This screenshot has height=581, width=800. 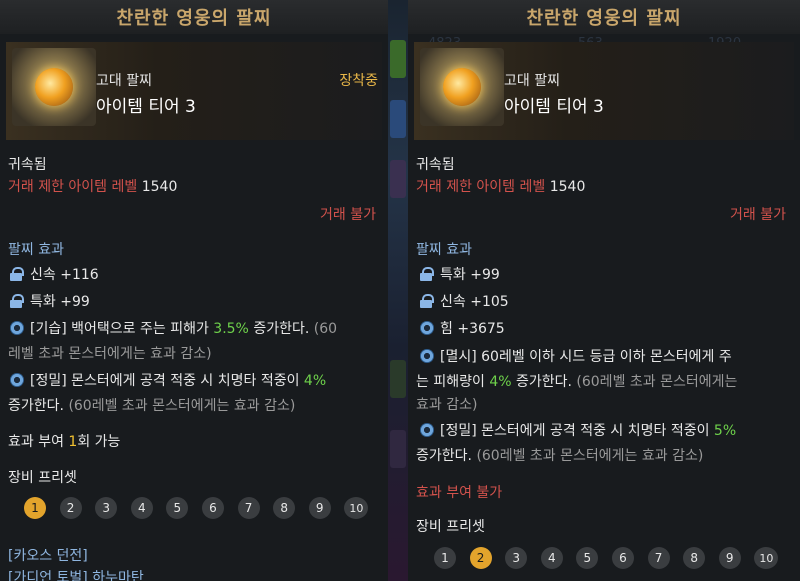 I want to click on background-inventory-strip, so click(x=398, y=290).